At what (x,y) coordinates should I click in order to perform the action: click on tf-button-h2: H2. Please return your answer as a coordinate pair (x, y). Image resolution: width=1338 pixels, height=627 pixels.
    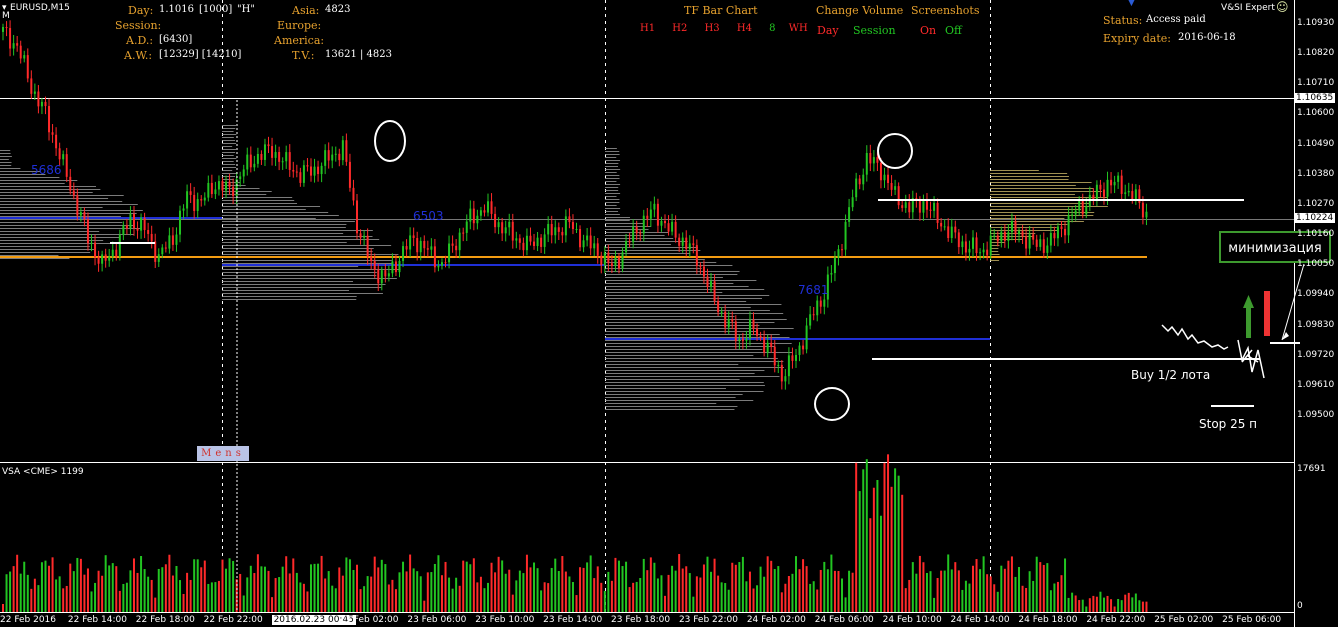
    Looking at the image, I should click on (679, 28).